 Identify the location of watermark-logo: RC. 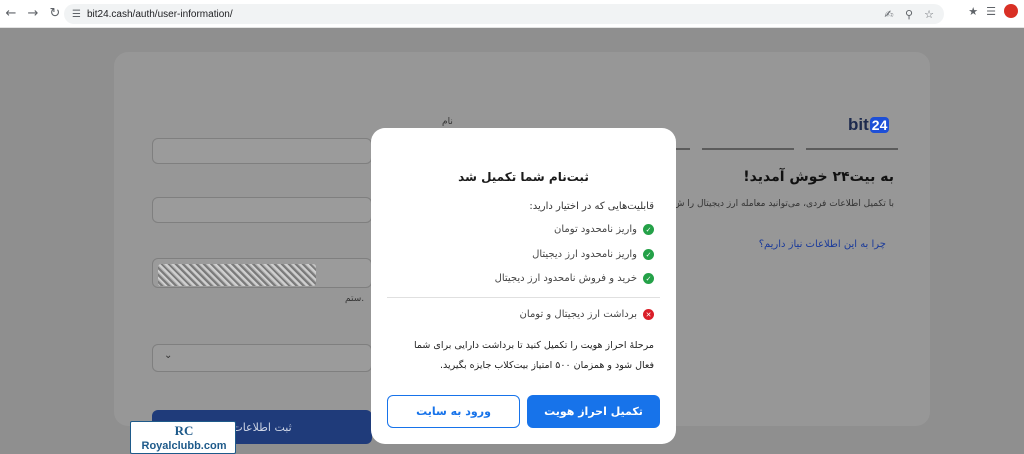
(184, 430).